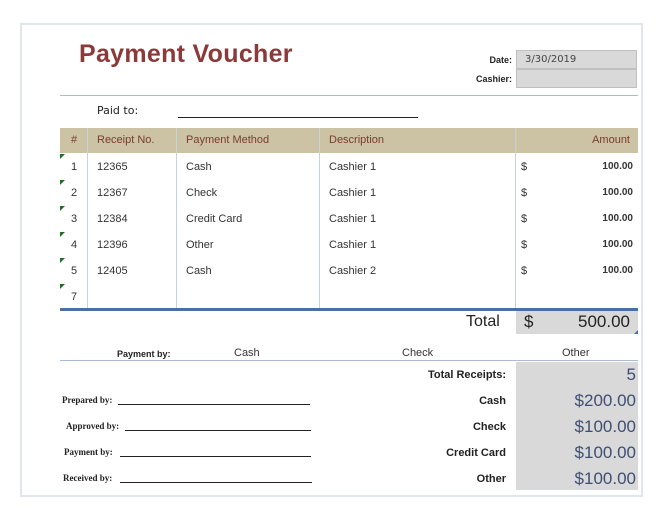 The height and width of the screenshot is (519, 669). Describe the element at coordinates (126, 140) in the screenshot. I see `col-receipt-header: Receipt No.` at that location.